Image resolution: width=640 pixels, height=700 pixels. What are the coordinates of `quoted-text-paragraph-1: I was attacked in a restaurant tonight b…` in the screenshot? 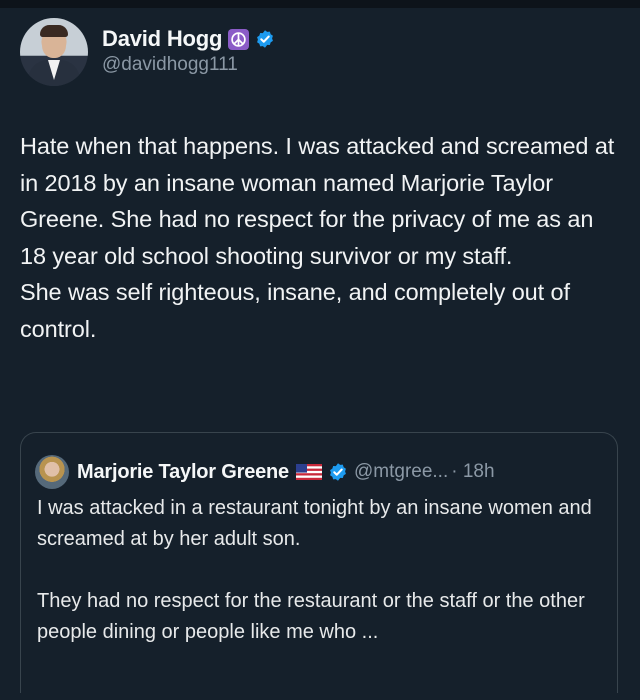 It's located at (314, 523).